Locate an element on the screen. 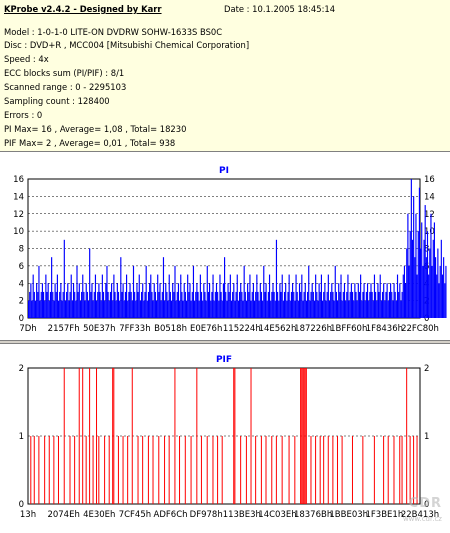  pif-x-tick-label: 1F3BE1h is located at coordinates (385, 515).